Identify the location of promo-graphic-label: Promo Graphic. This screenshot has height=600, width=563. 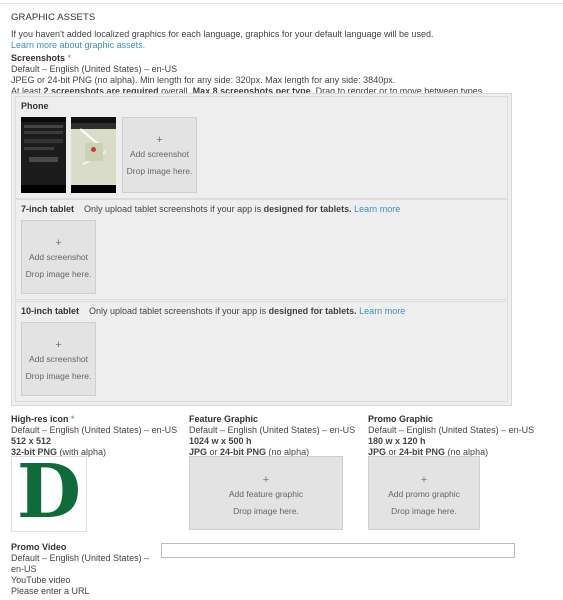
(401, 419).